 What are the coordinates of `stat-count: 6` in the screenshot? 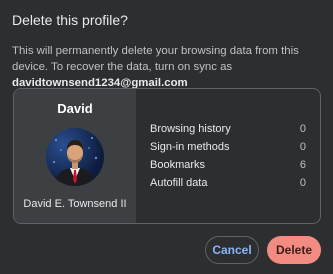 It's located at (302, 165).